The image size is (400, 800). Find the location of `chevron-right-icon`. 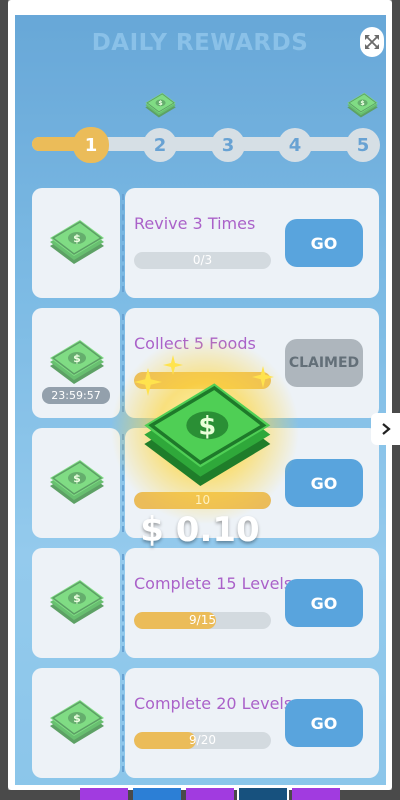

chevron-right-icon is located at coordinates (386, 429).